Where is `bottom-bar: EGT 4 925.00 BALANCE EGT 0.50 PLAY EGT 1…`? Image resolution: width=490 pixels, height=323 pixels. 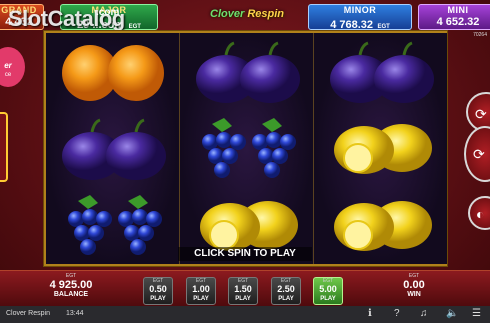
bottom-bar: EGT 4 925.00 BALANCE EGT 0.50 PLAY EGT 1… is located at coordinates (245, 288).